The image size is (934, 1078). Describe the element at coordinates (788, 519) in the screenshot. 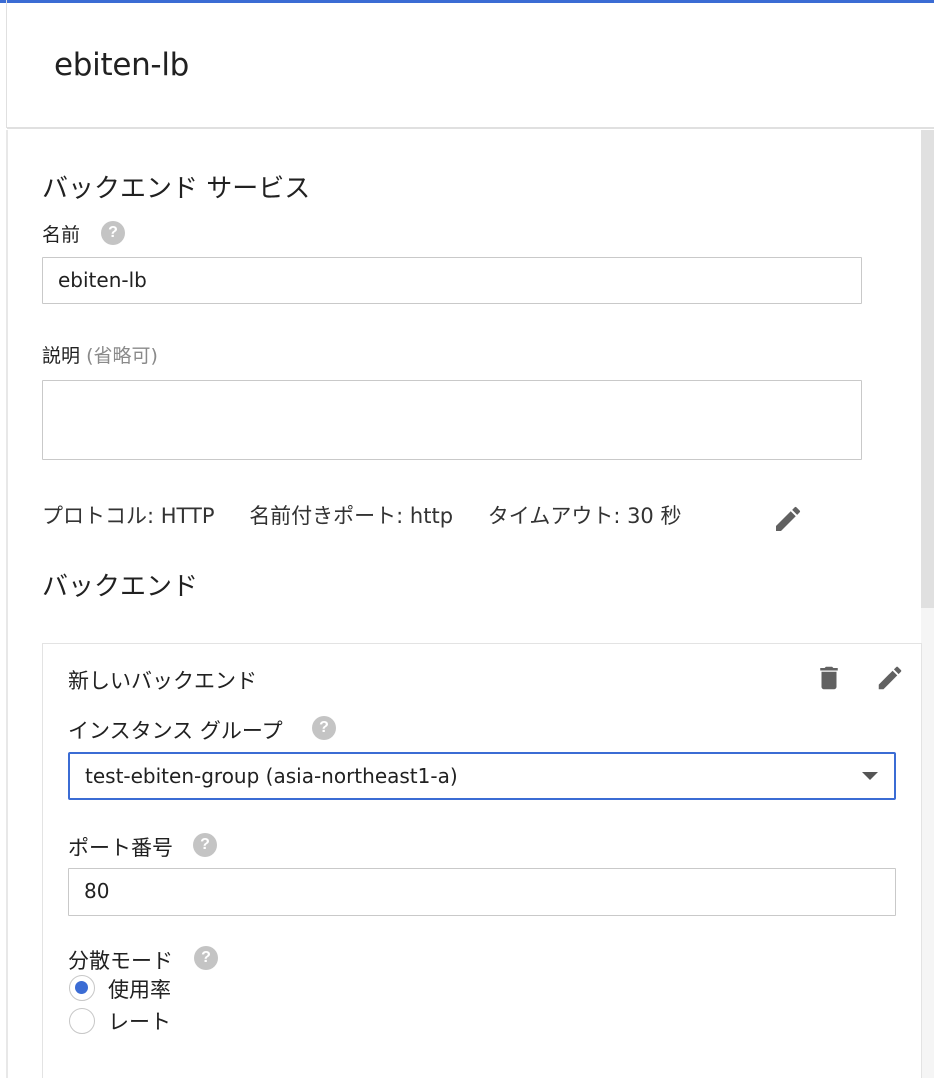

I see `edit-icon` at that location.